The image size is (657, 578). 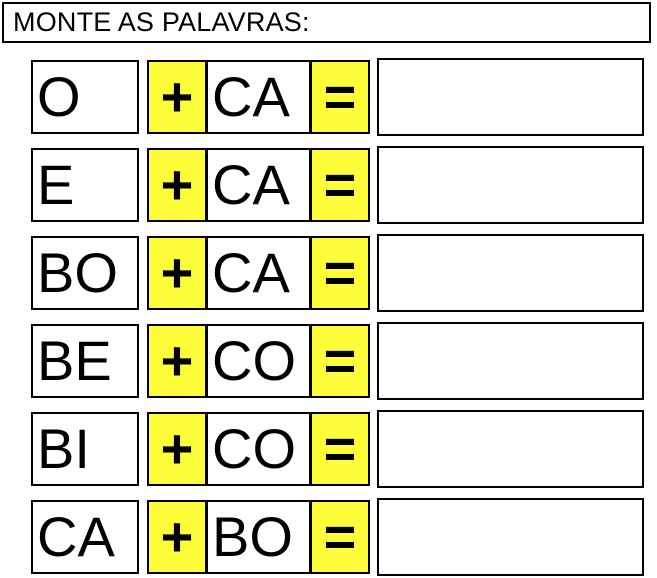 What do you see at coordinates (59, 97) in the screenshot?
I see `syllable-1-text: O` at bounding box center [59, 97].